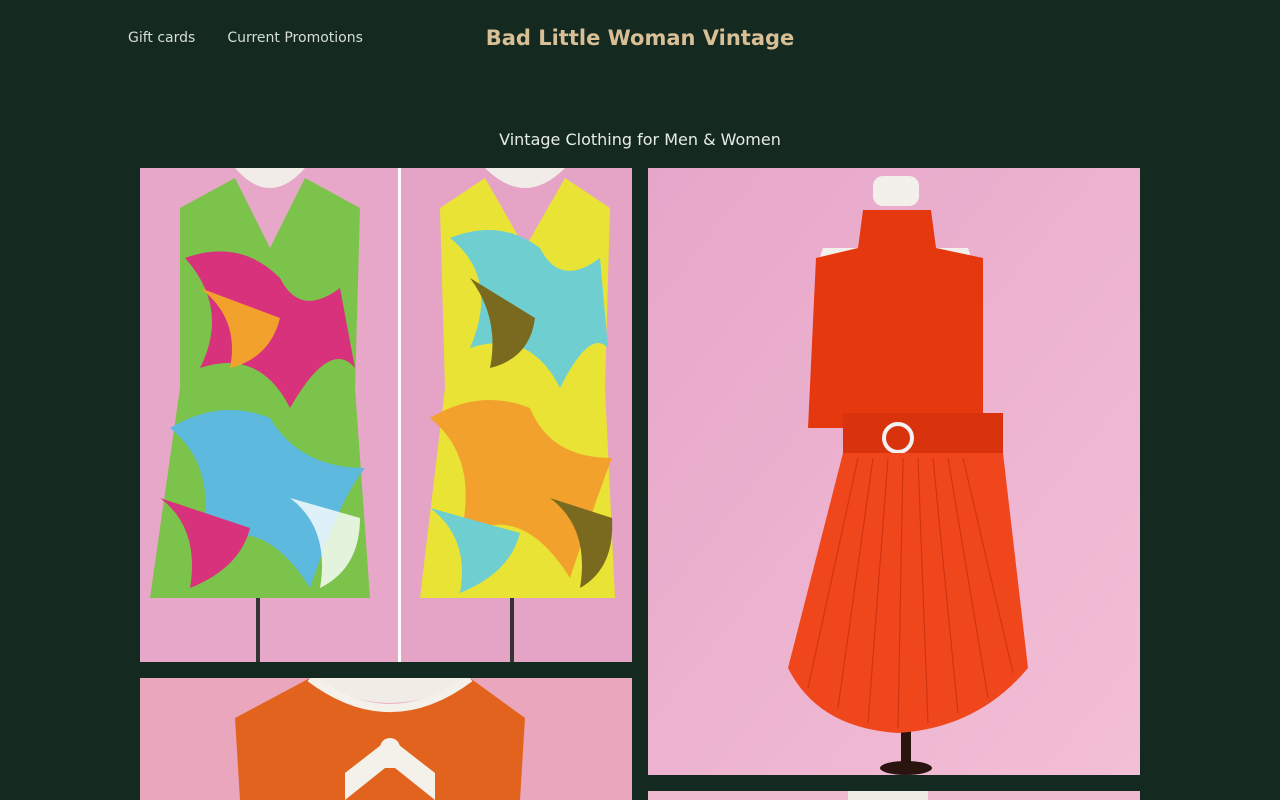  I want to click on product-image-bow-top, so click(386, 739).